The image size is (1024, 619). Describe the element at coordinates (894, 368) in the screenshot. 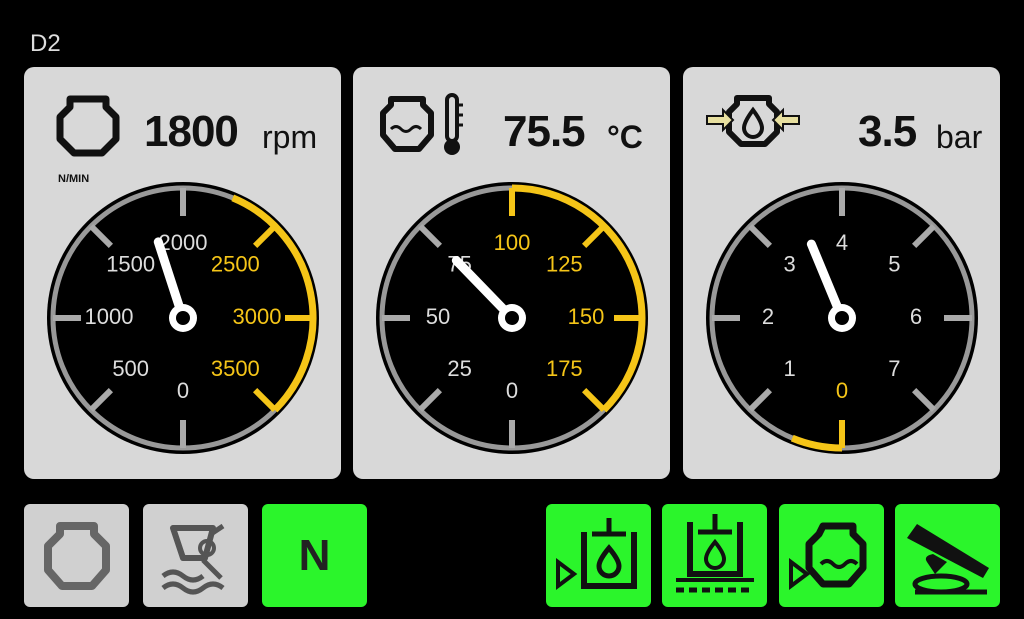

I see `gauge-tick-label: 7` at that location.